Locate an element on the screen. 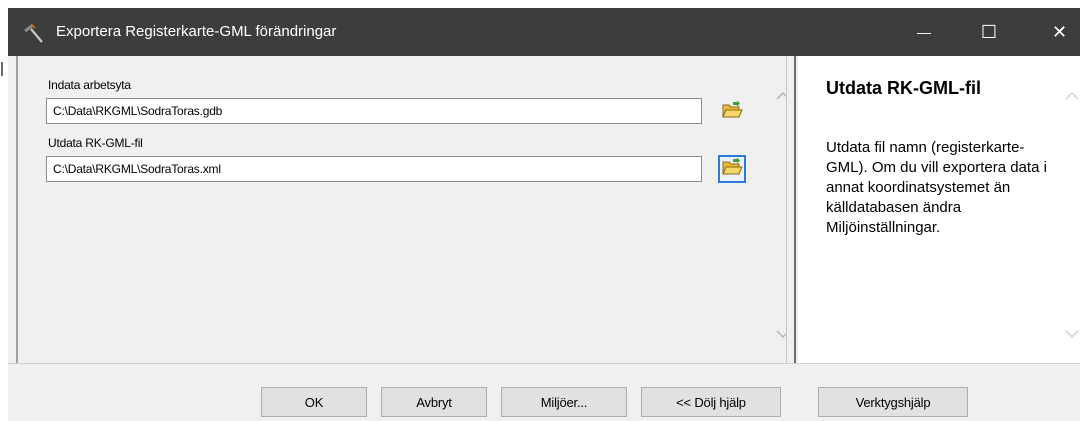  window-title: Exportera Registerkarte-GML förändringar is located at coordinates (196, 31).